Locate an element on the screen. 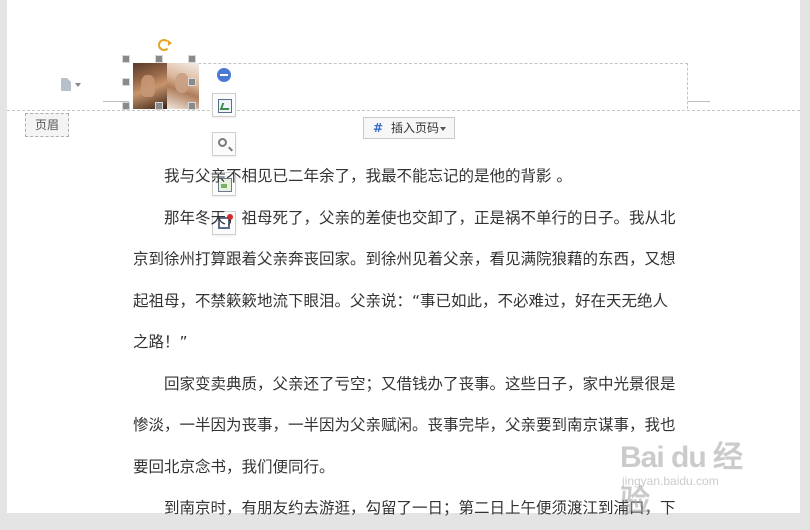  paragraph-line: 我与父亲不相见已二年余了，我最不能忘记的是他的背影 。 is located at coordinates (368, 176).